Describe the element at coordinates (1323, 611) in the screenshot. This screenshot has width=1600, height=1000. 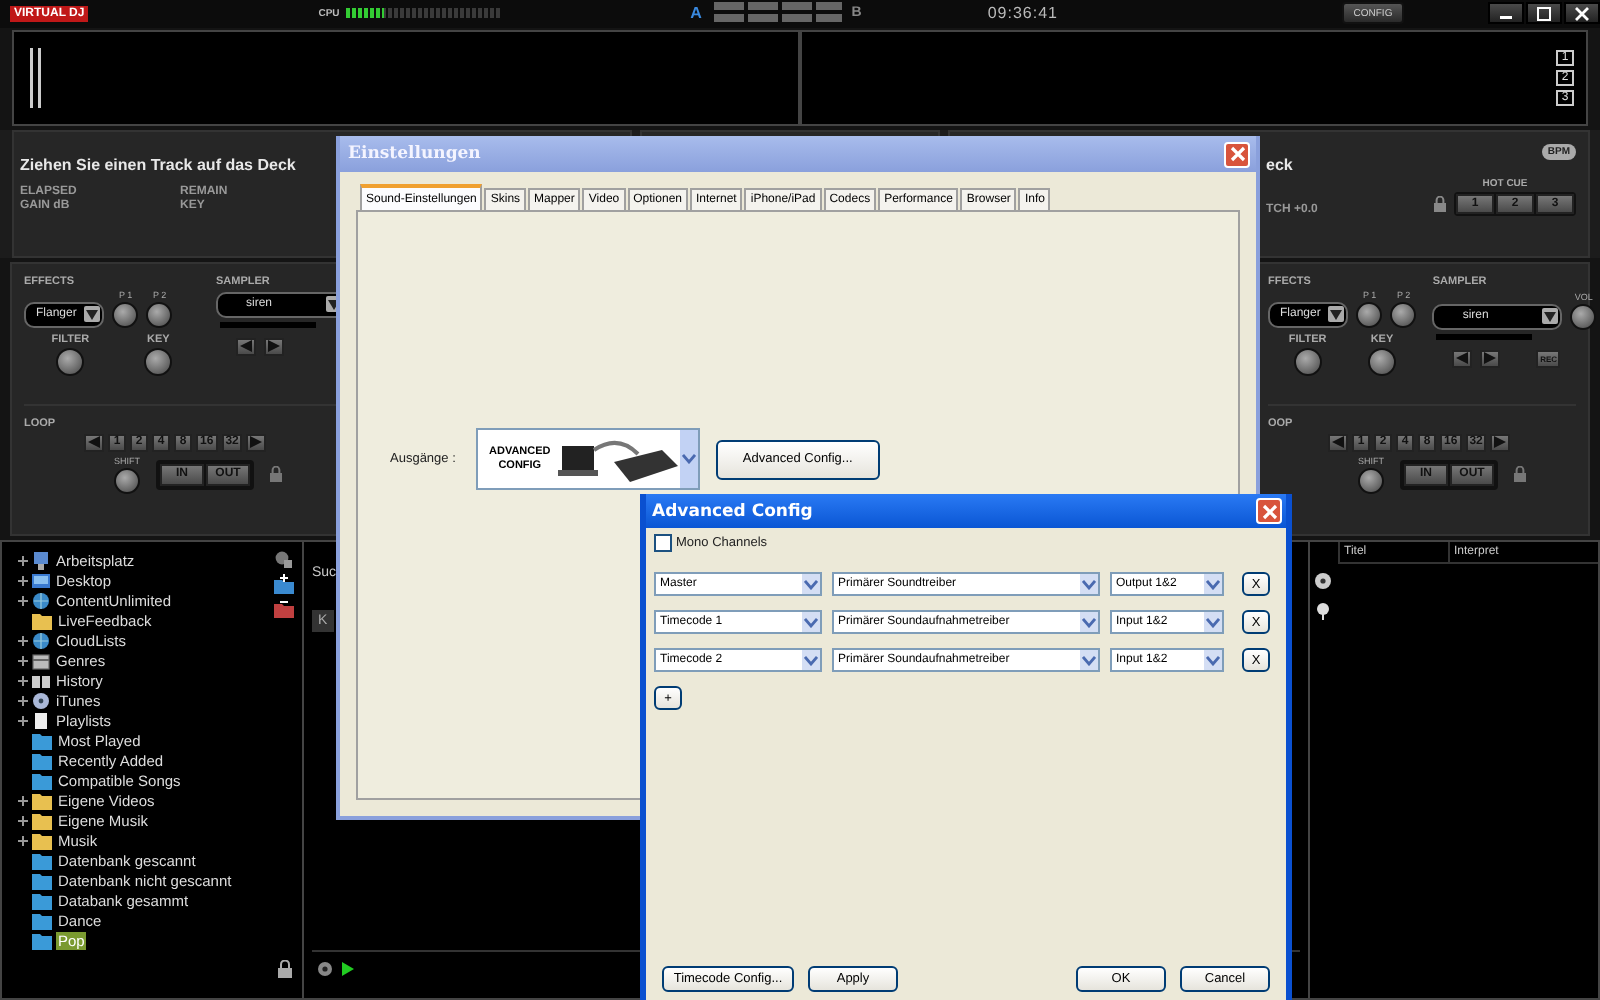
I see `pin-icon` at that location.